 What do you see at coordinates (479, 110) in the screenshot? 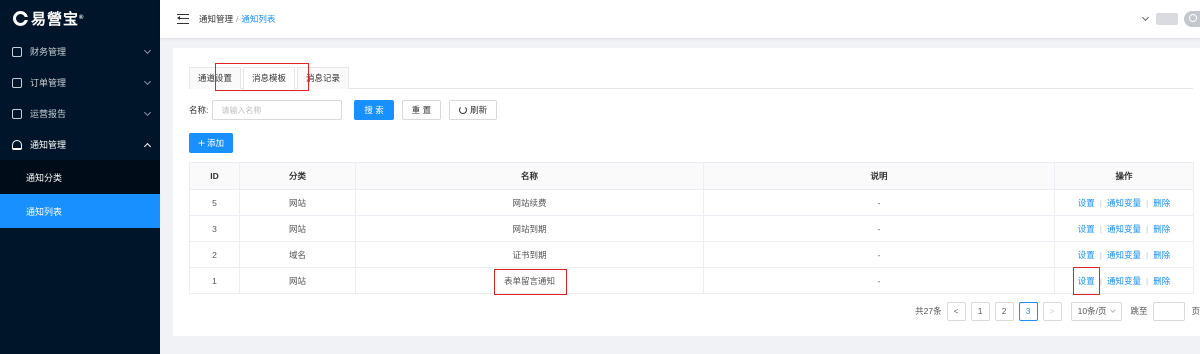
I see `refresh-label: 刷新` at bounding box center [479, 110].